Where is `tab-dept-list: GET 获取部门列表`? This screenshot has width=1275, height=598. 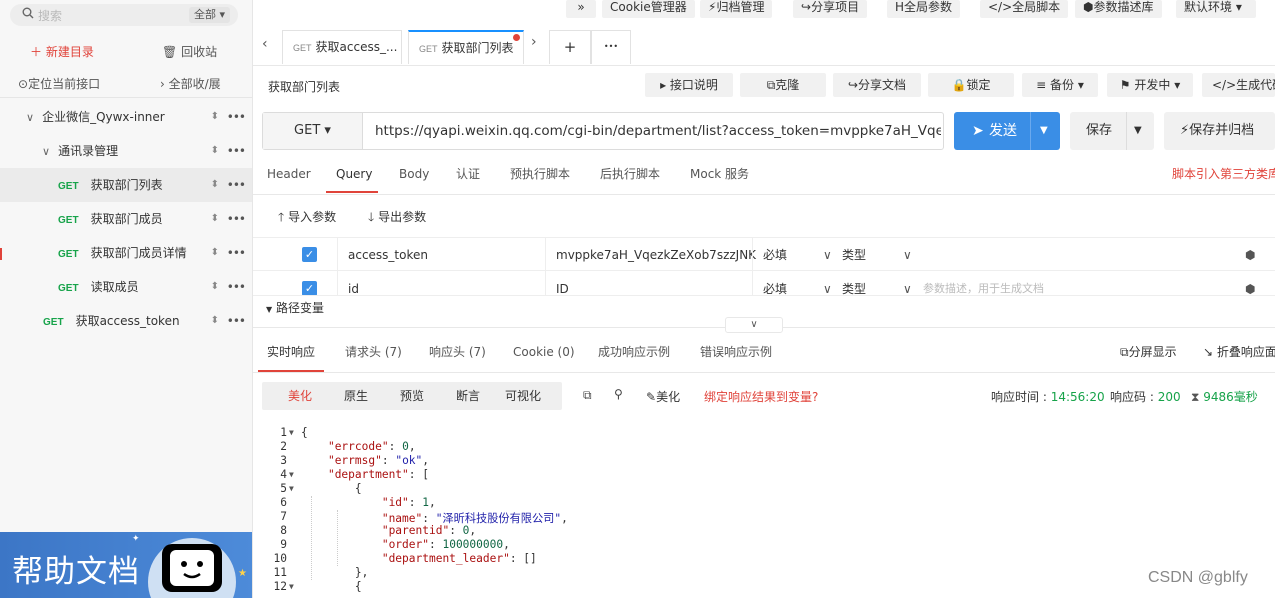 tab-dept-list: GET 获取部门列表 is located at coordinates (466, 47).